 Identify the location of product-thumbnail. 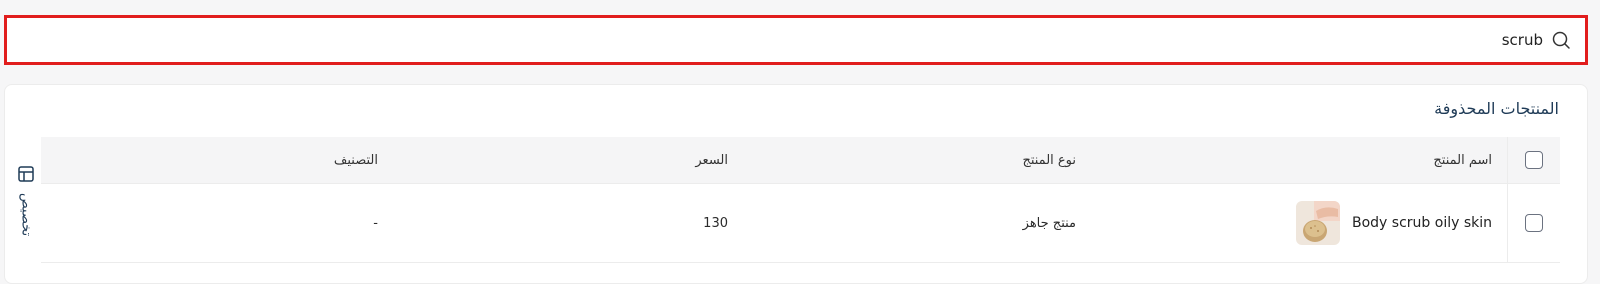
(1318, 223).